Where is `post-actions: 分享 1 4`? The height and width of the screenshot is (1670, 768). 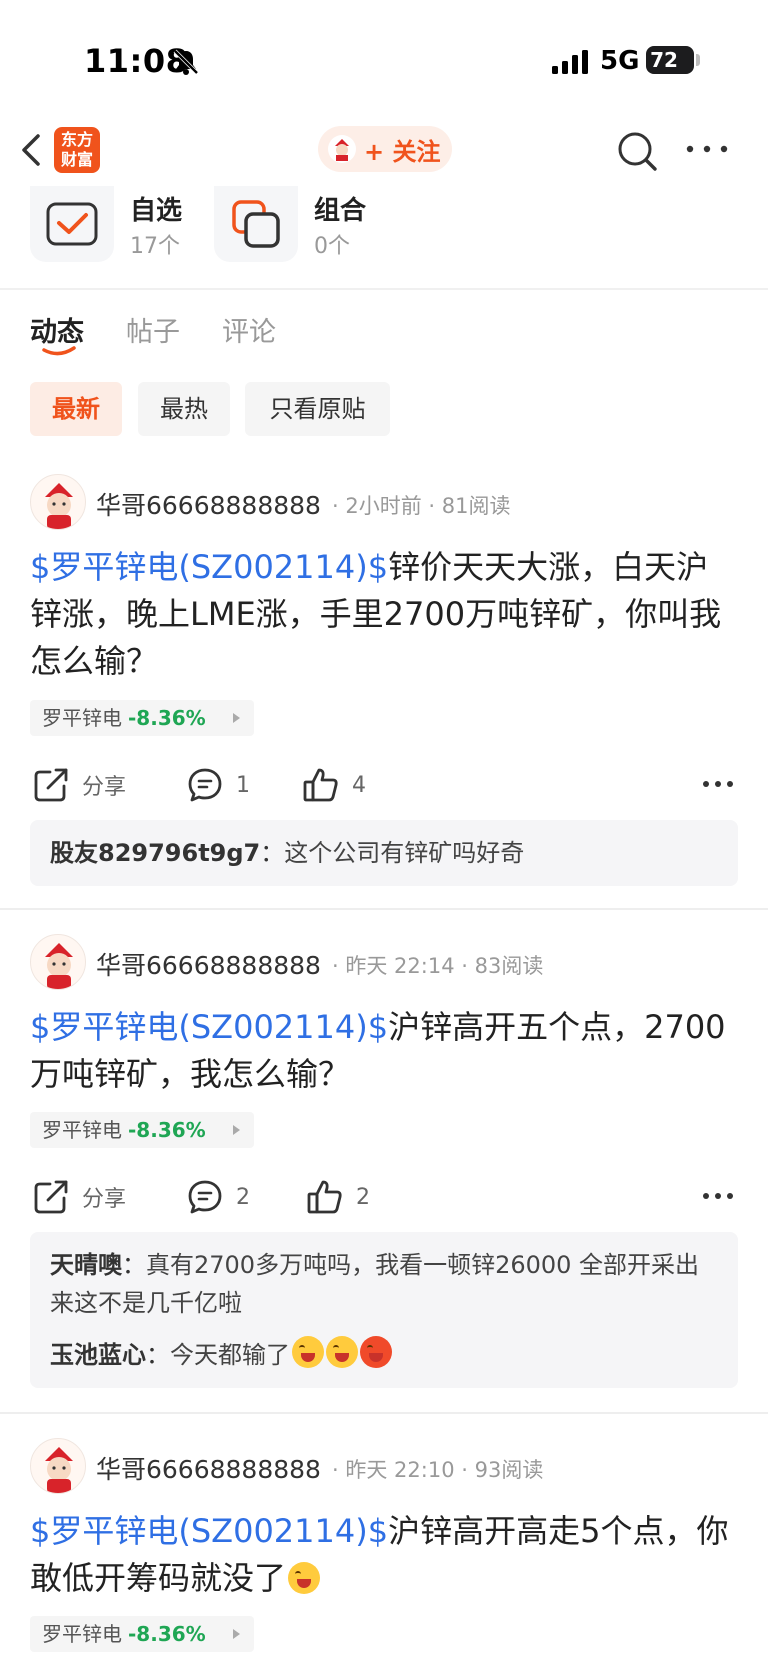 post-actions: 分享 1 4 is located at coordinates (384, 785).